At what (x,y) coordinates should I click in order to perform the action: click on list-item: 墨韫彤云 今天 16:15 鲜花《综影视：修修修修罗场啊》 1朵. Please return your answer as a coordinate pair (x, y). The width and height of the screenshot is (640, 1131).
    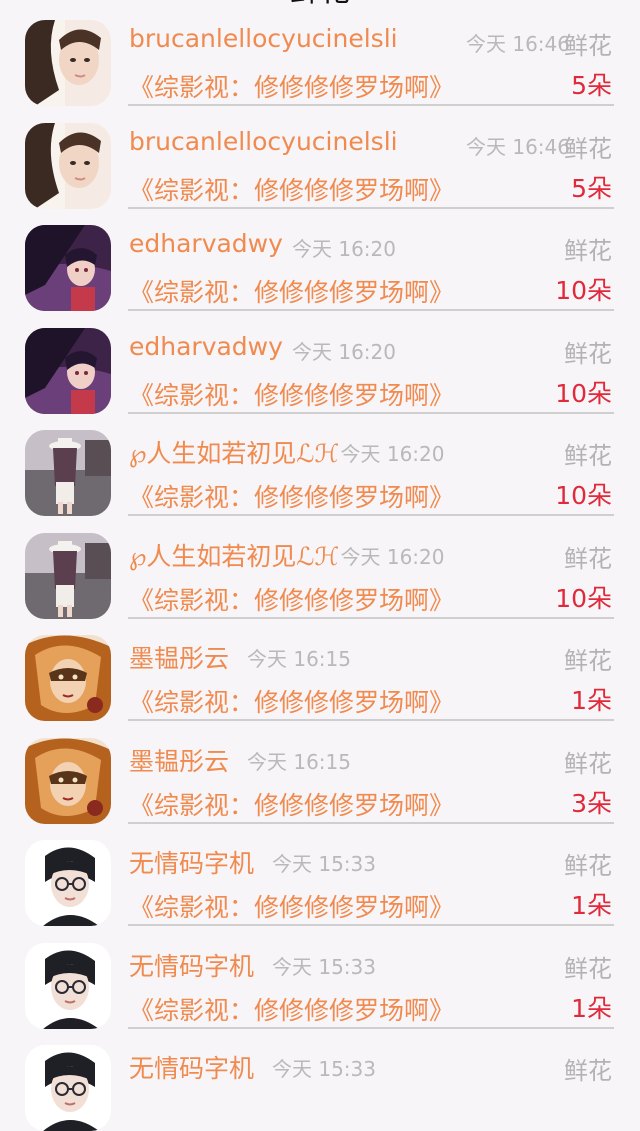
    Looking at the image, I should click on (320, 668).